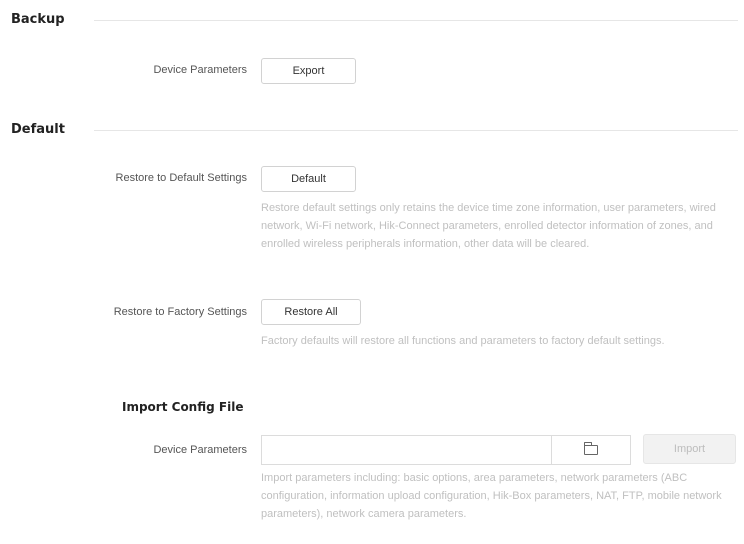 Image resolution: width=744 pixels, height=544 pixels. Describe the element at coordinates (311, 312) in the screenshot. I see `restore-all-button: Restore All` at that location.